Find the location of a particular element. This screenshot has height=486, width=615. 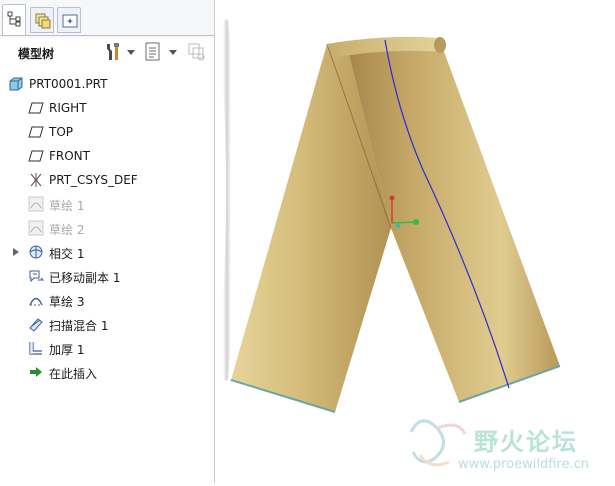

csys-y-dot is located at coordinates (392, 198).